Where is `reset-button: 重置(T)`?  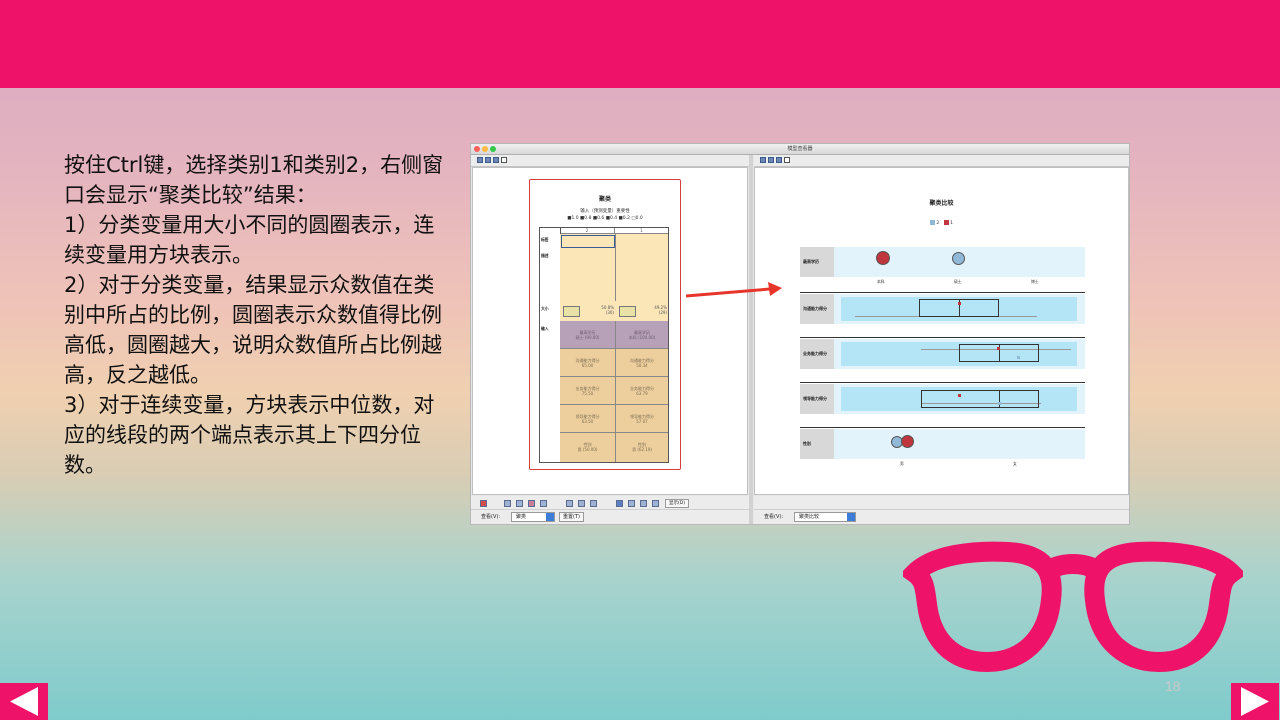 reset-button: 重置(T) is located at coordinates (571, 517).